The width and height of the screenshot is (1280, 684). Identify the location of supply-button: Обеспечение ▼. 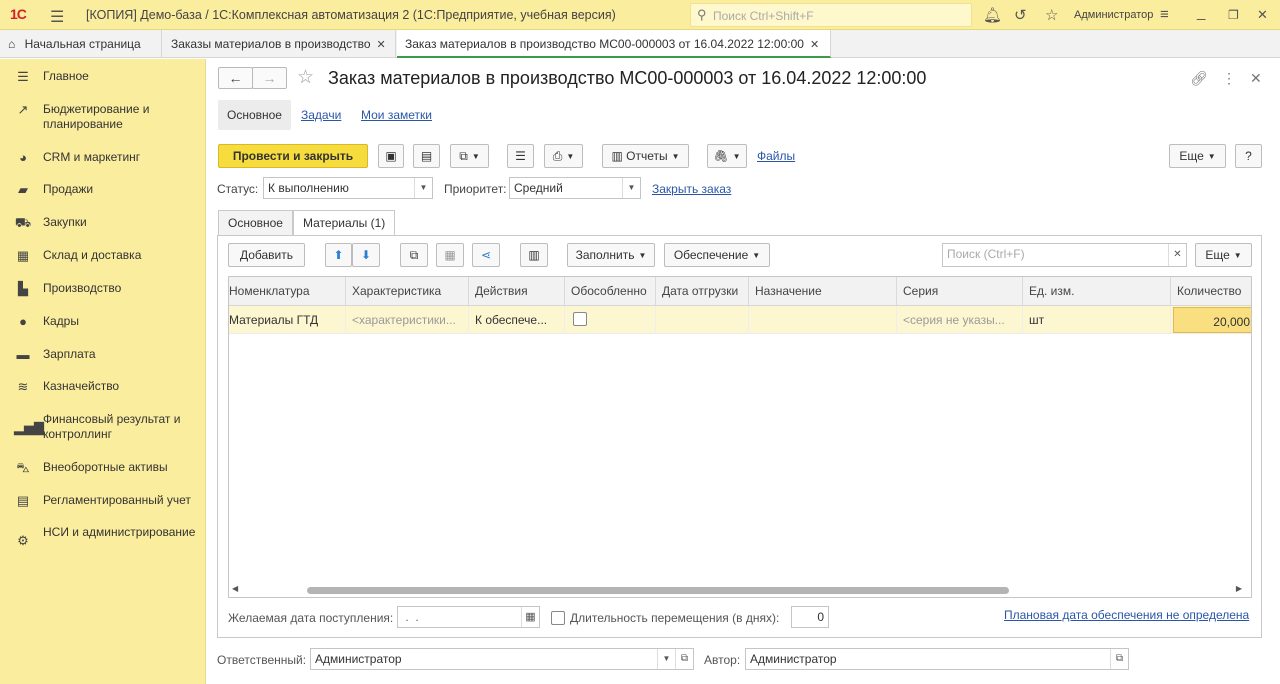
(717, 255).